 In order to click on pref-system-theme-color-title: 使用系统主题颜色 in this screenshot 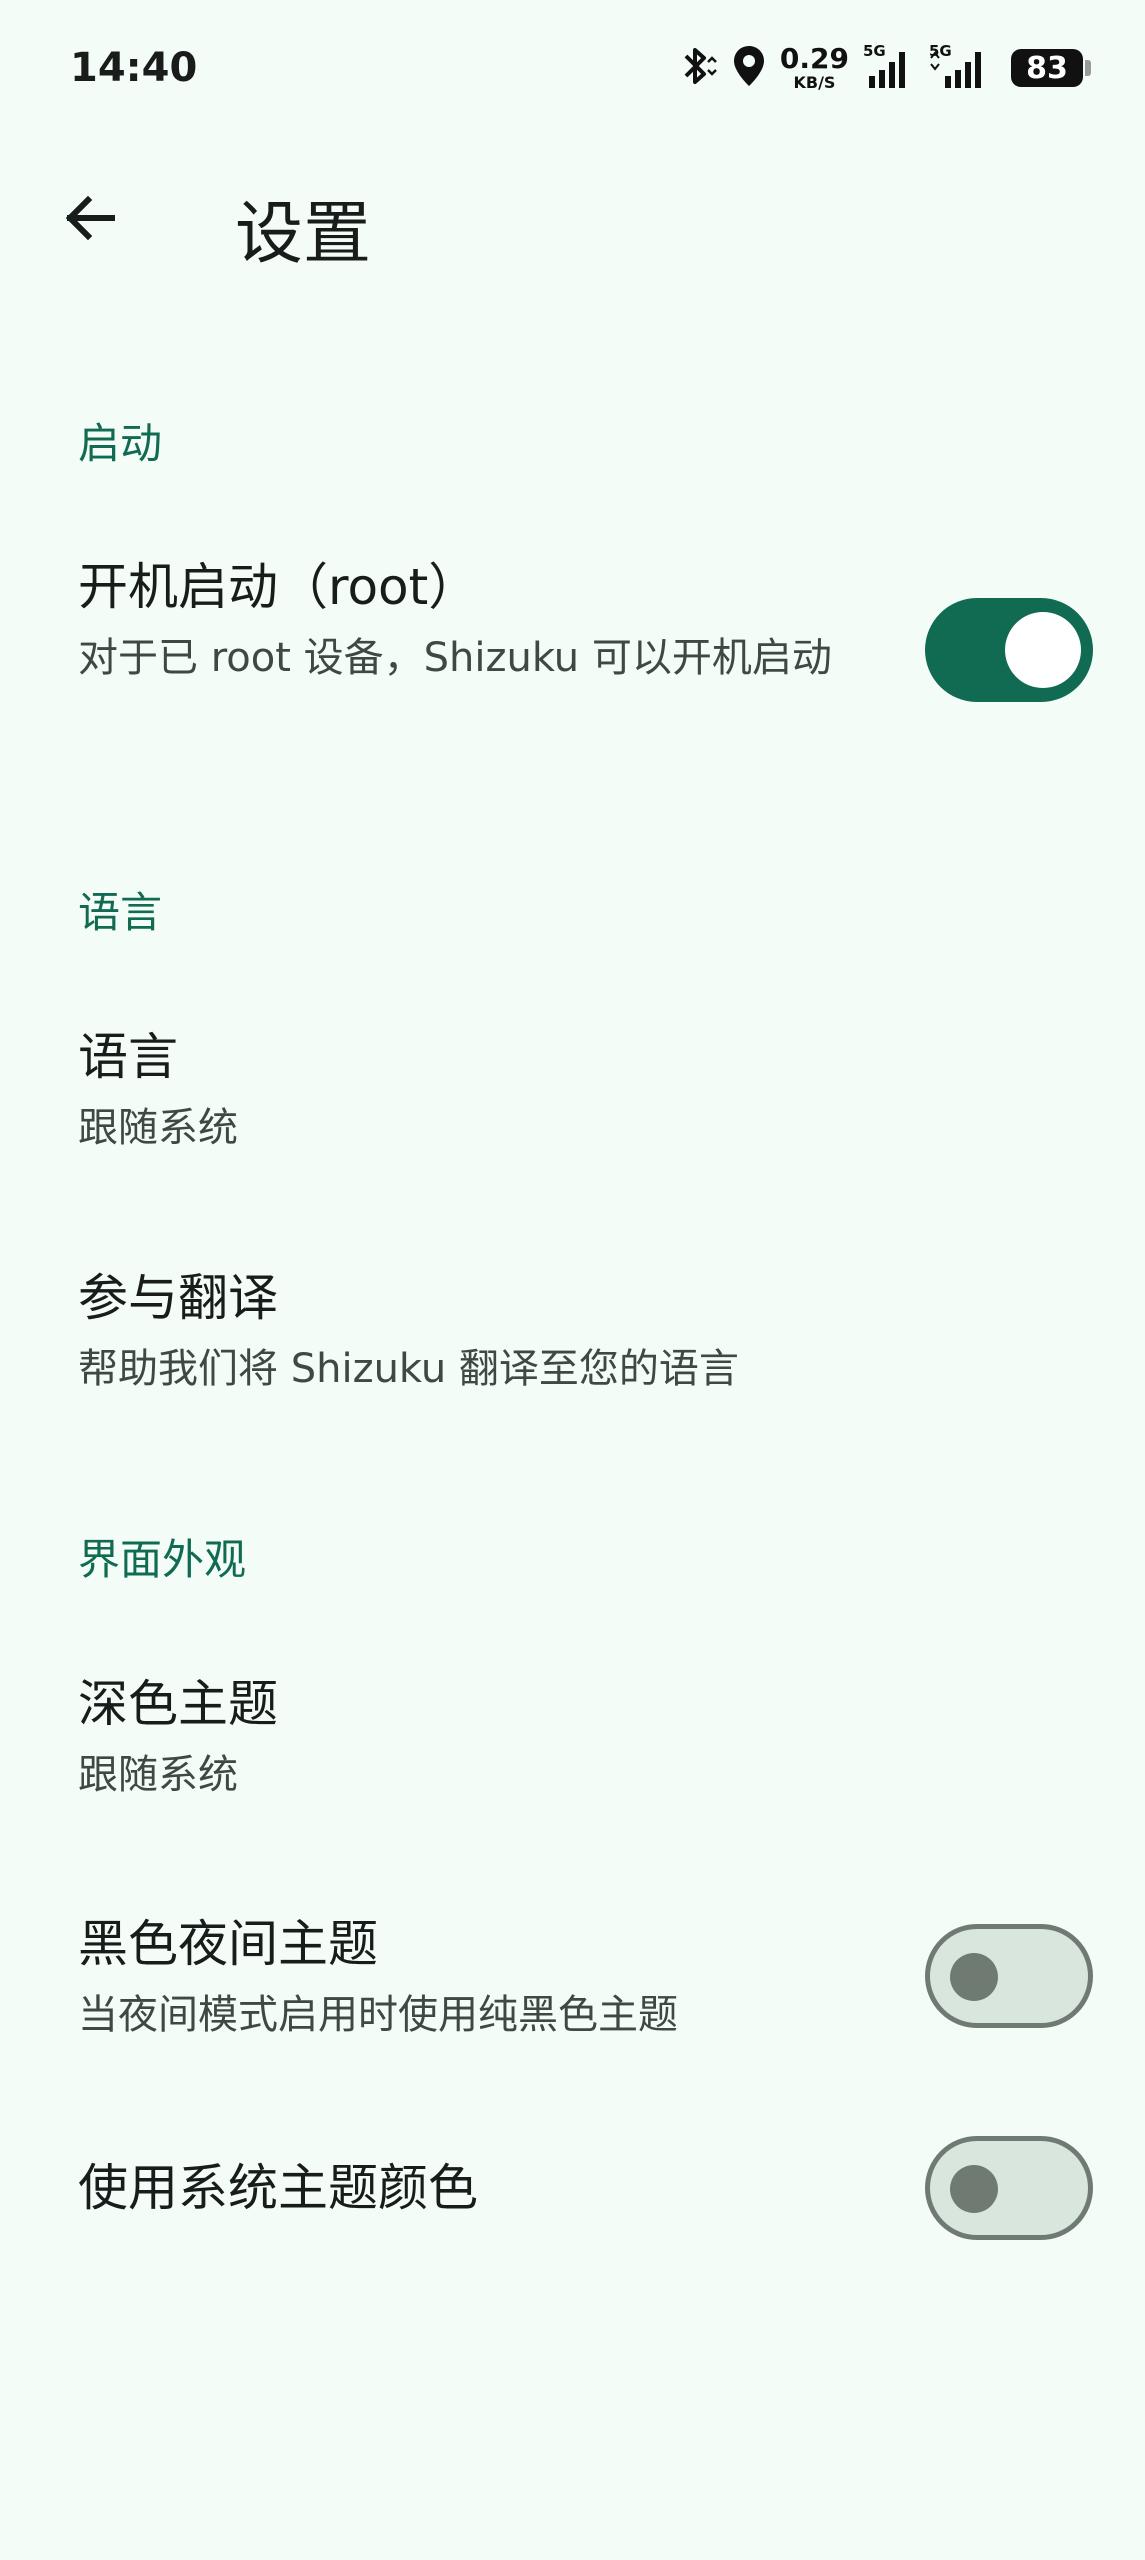, I will do `click(278, 2188)`.